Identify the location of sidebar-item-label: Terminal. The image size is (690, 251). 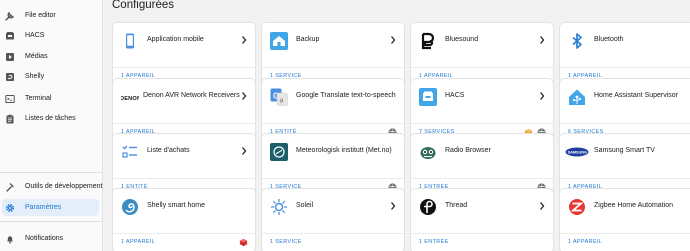
(38, 98).